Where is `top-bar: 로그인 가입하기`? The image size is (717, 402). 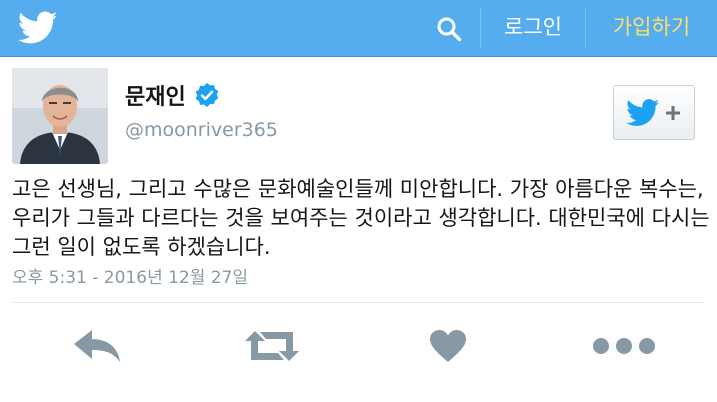 top-bar: 로그인 가입하기 is located at coordinates (358, 28).